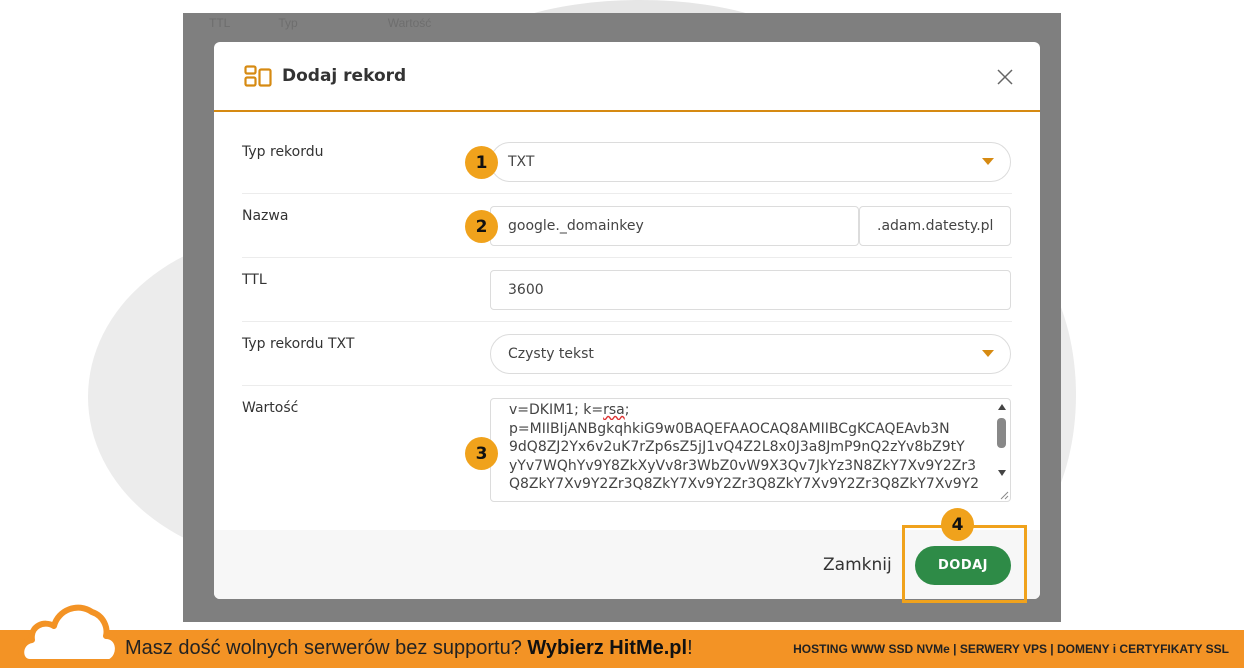  I want to click on txt-type-label: Typ rekordu TXT, so click(298, 344).